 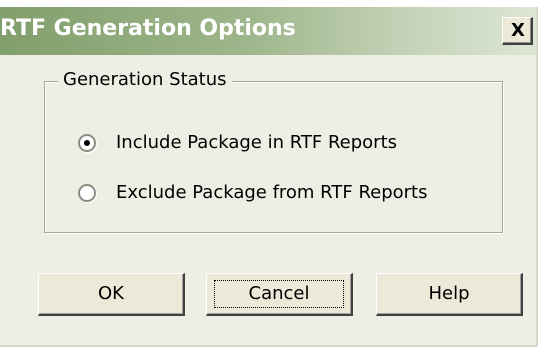 I want to click on exclude-package-option: Exclude Package from RTF Reports, so click(x=278, y=194).